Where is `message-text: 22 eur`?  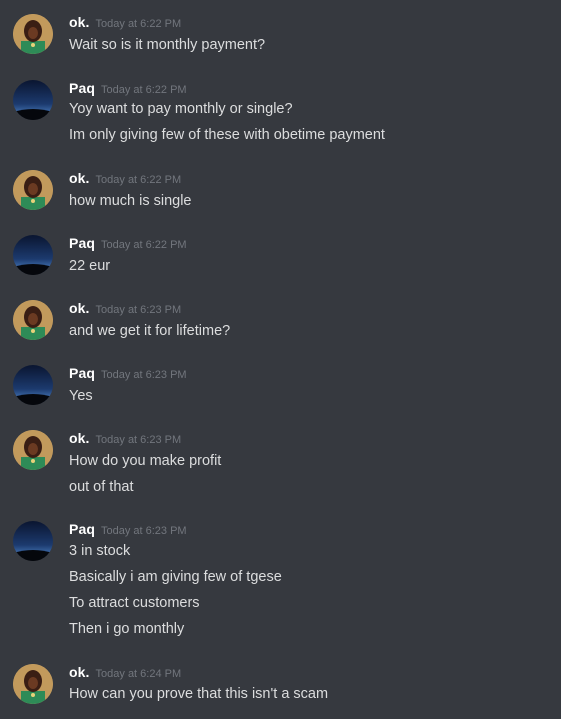 message-text: 22 eur is located at coordinates (90, 266).